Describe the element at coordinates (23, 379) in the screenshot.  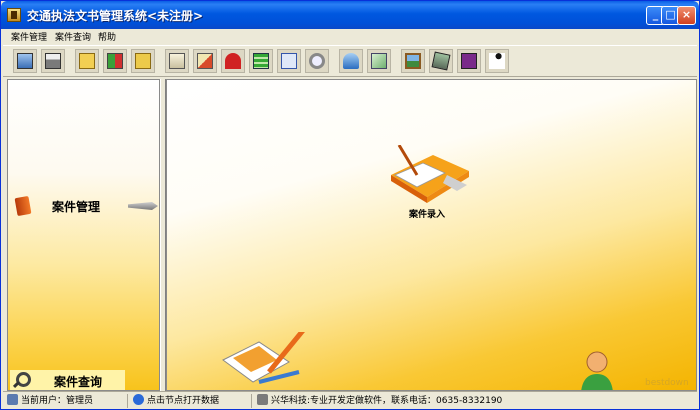
I see `search-icon` at that location.